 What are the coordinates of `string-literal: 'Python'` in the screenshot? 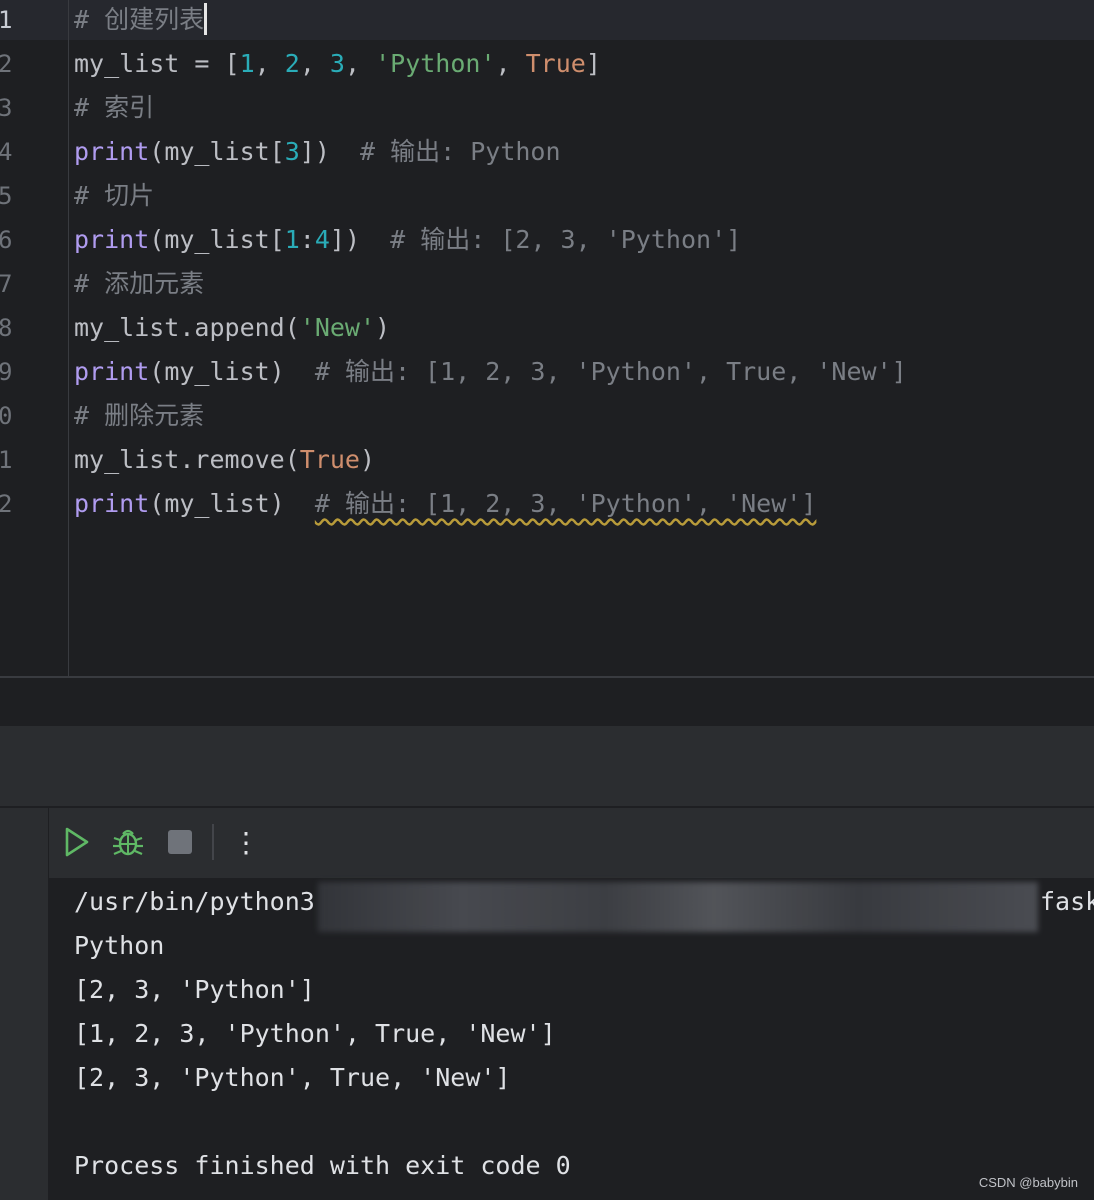 It's located at (435, 63).